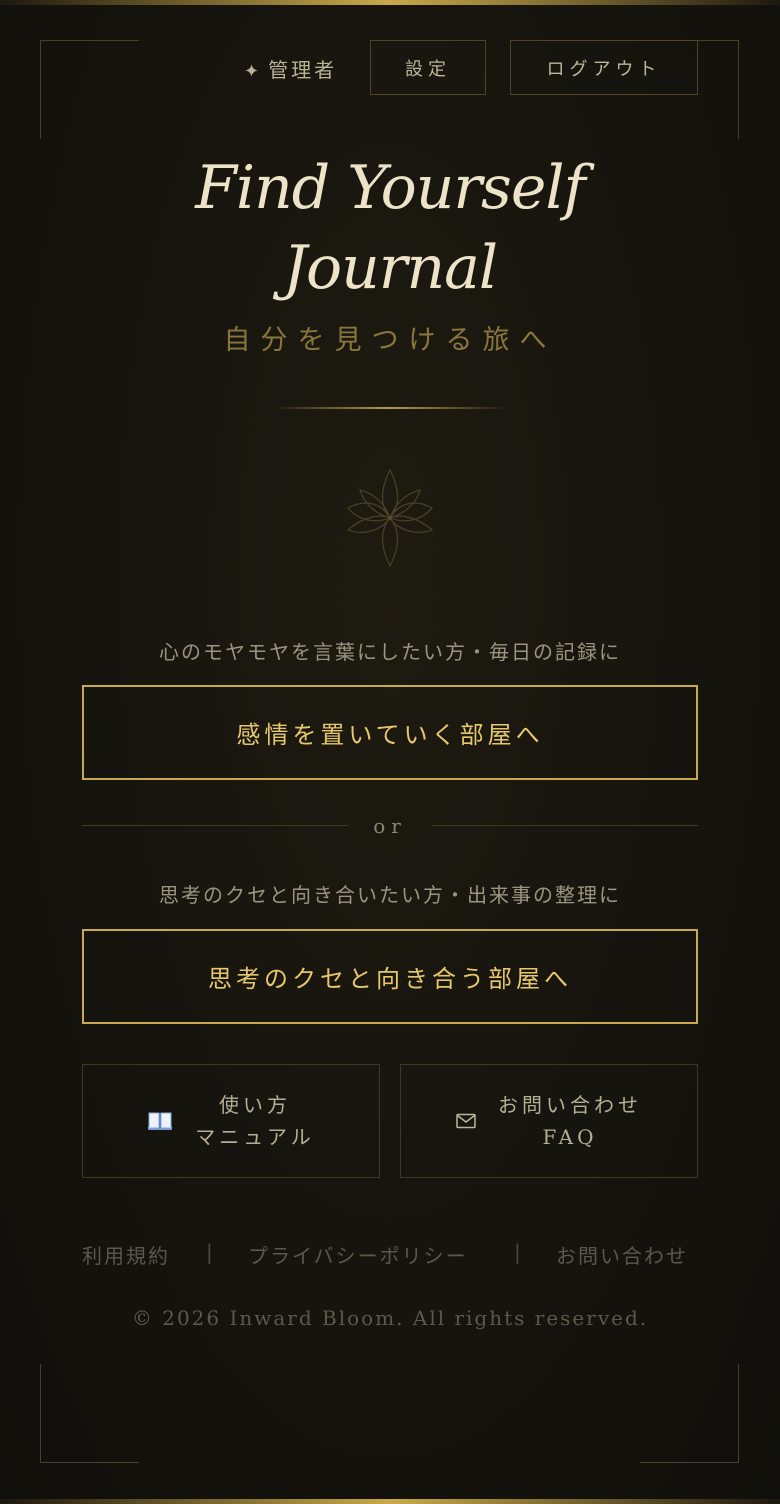 The image size is (780, 1504). Describe the element at coordinates (89, 1413) in the screenshot. I see `corner-ornament-bottom-left` at that location.